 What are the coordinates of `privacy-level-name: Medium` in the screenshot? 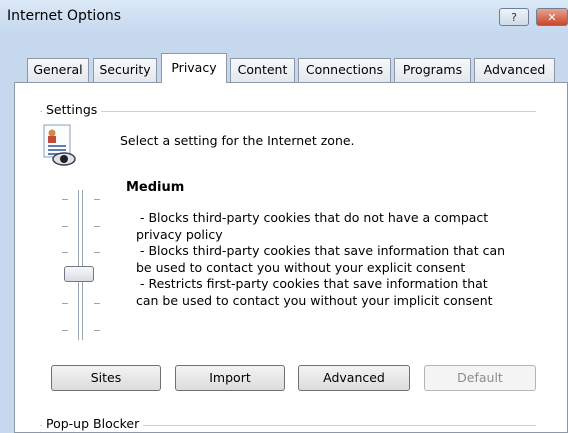 It's located at (155, 187).